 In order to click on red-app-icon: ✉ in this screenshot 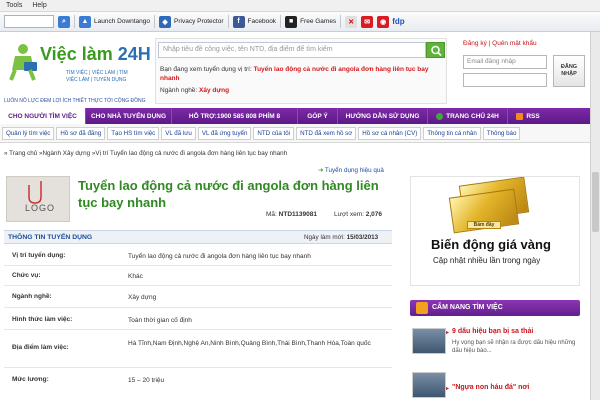, I will do `click(367, 21)`.